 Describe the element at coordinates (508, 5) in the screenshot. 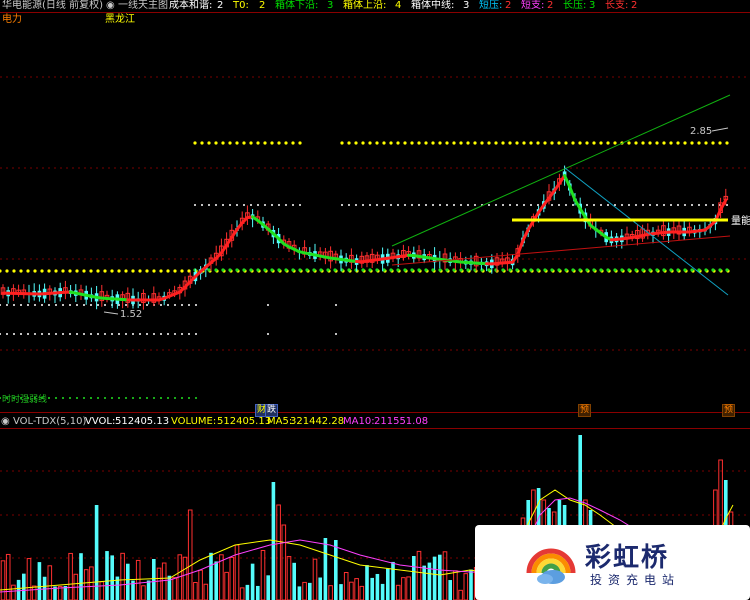

I see `param-value-5: 2` at that location.